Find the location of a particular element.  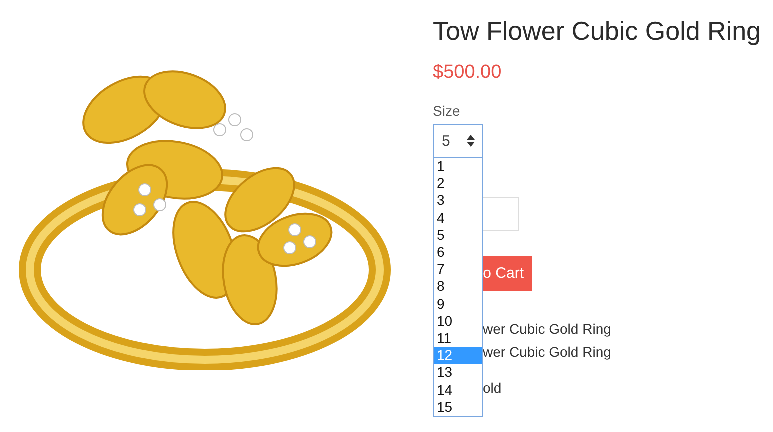

quantity-field is located at coordinates (501, 214).